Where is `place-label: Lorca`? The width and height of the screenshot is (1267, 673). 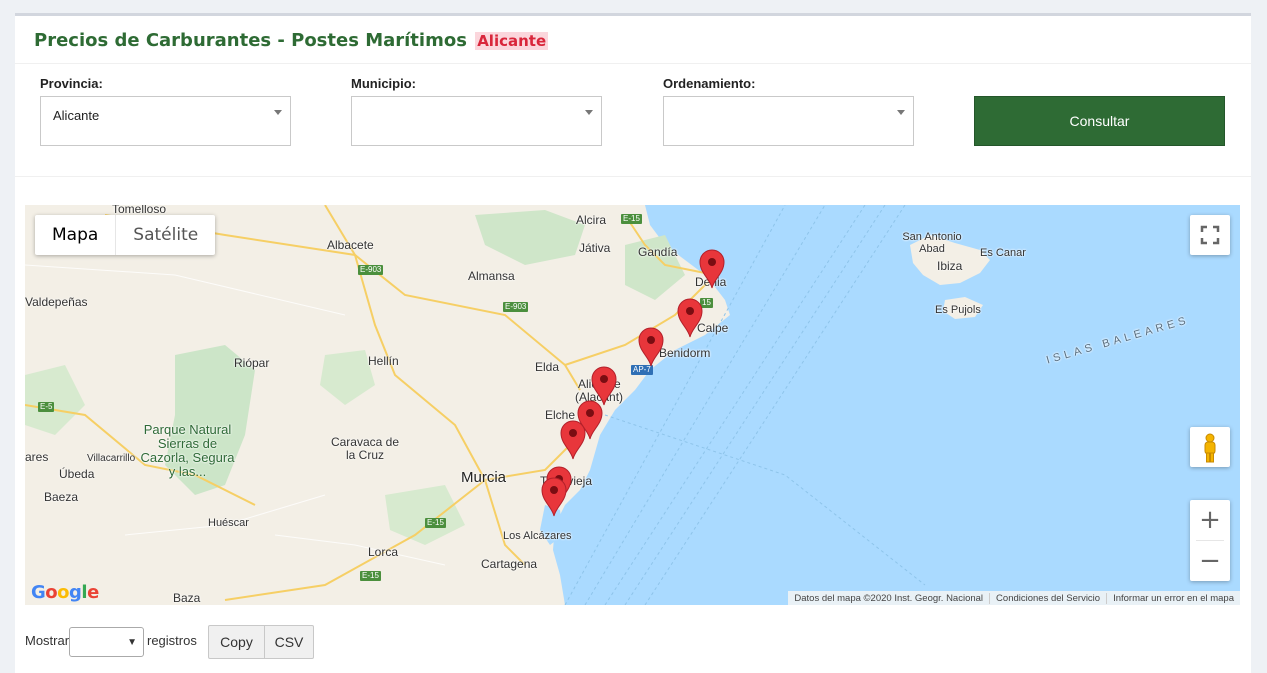 place-label: Lorca is located at coordinates (383, 552).